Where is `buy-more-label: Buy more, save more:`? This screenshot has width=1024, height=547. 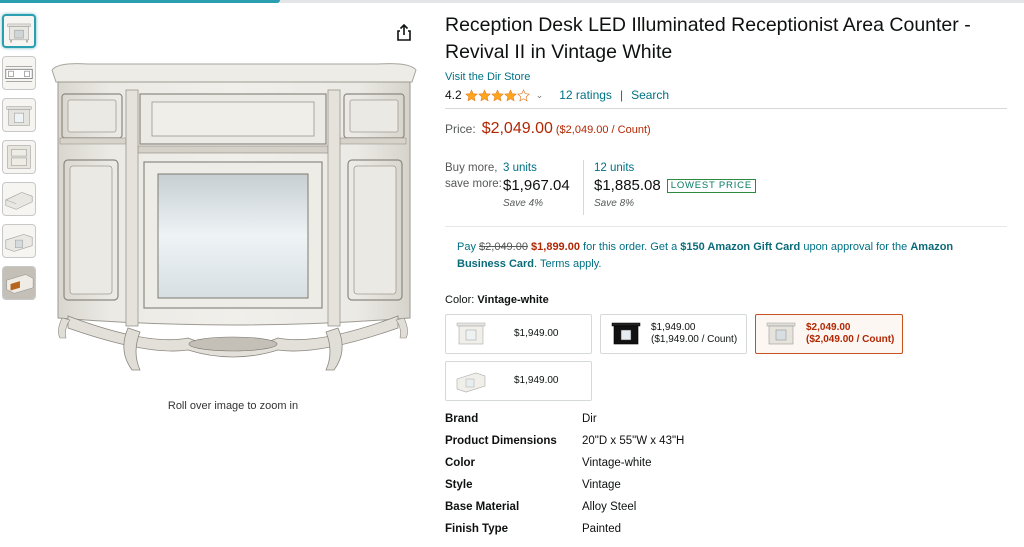 buy-more-label: Buy more, save more: is located at coordinates (473, 176).